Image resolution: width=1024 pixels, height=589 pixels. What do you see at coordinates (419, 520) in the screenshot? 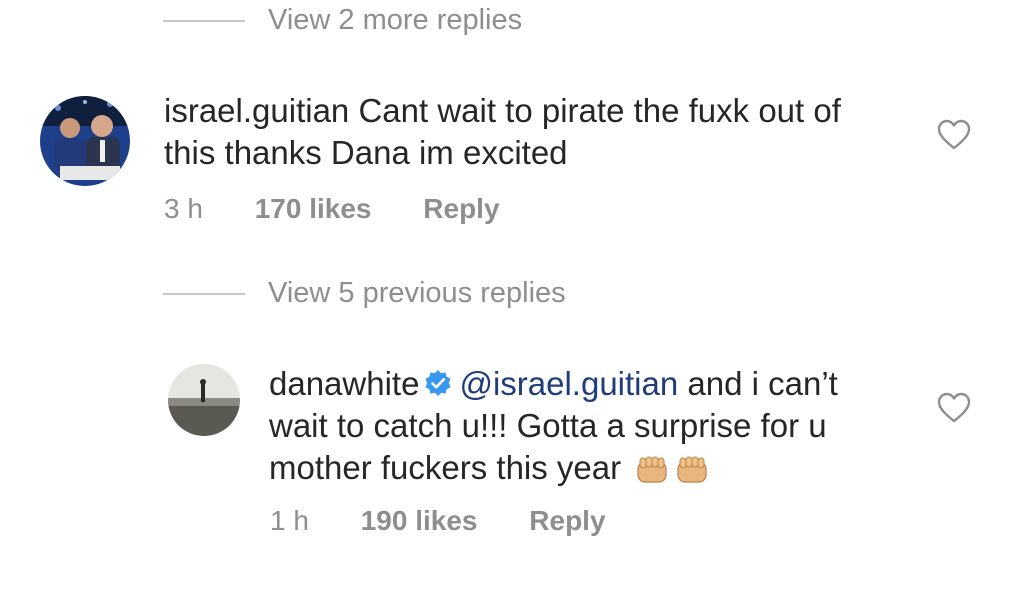
I see `comment-likes: 190 likes` at bounding box center [419, 520].